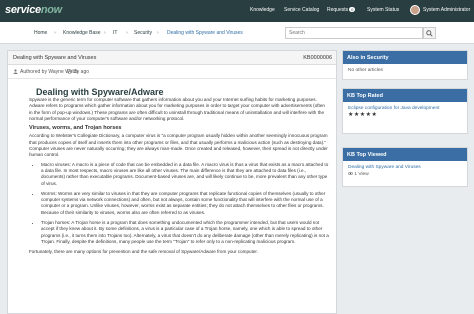  I want to click on nav-service-catalog: Service Catalog, so click(301, 10).